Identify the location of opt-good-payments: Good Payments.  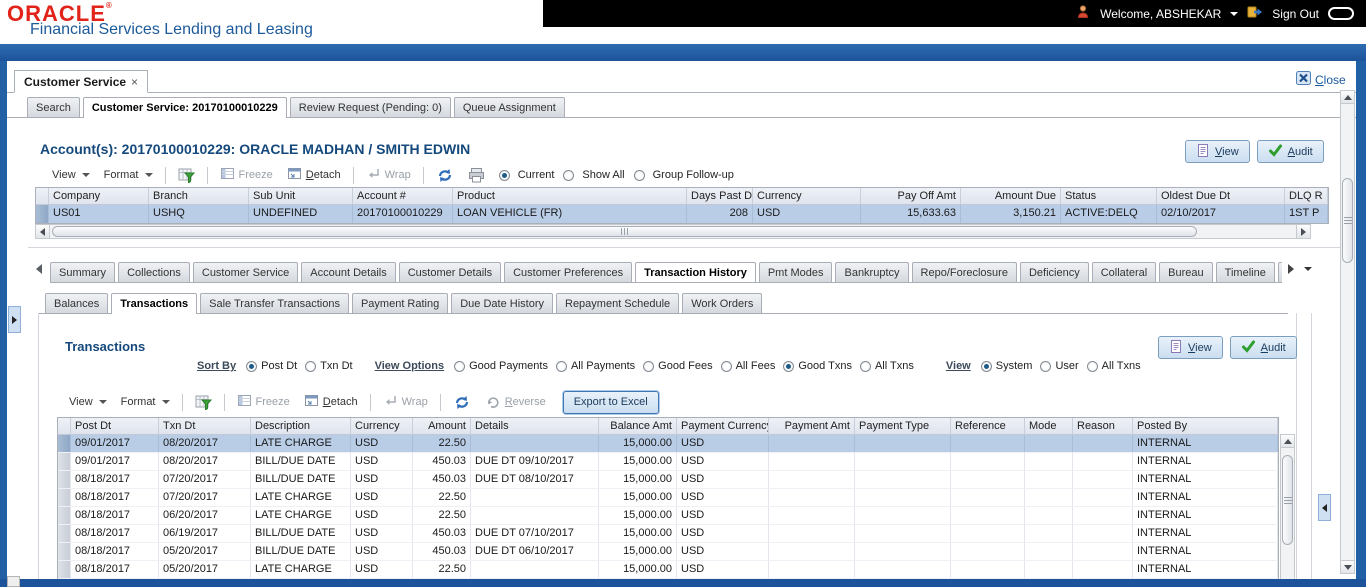
(508, 366).